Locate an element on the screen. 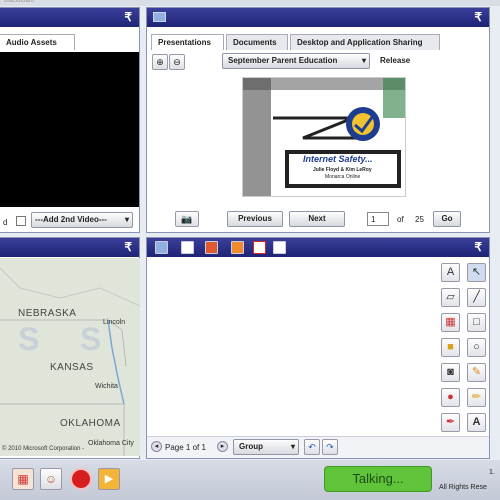 This screenshot has height=500, width=500. ellipse-tool-icon: ○ is located at coordinates (476, 347).